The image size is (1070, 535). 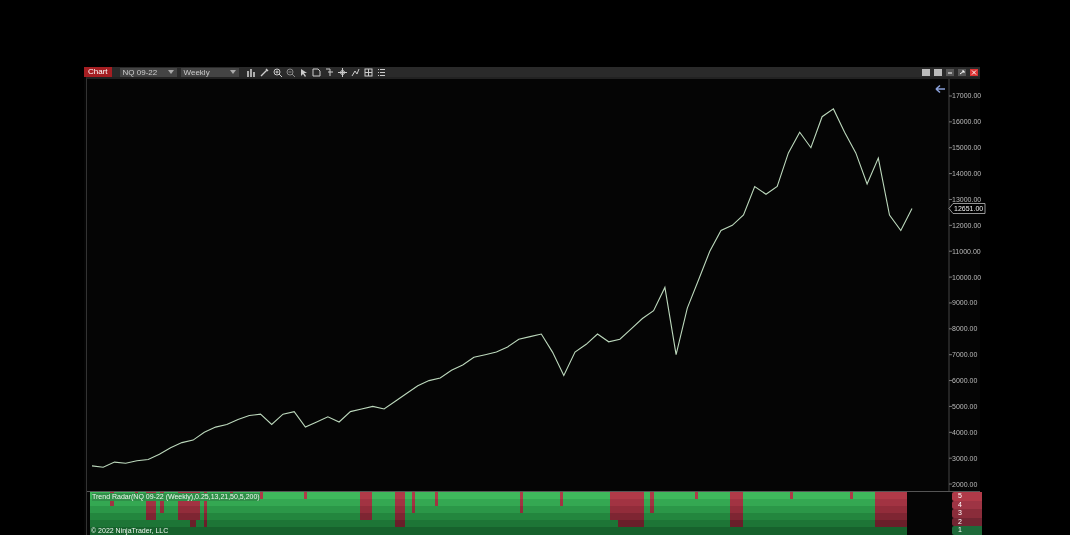 I want to click on zoom-out-icon, so click(x=290, y=72).